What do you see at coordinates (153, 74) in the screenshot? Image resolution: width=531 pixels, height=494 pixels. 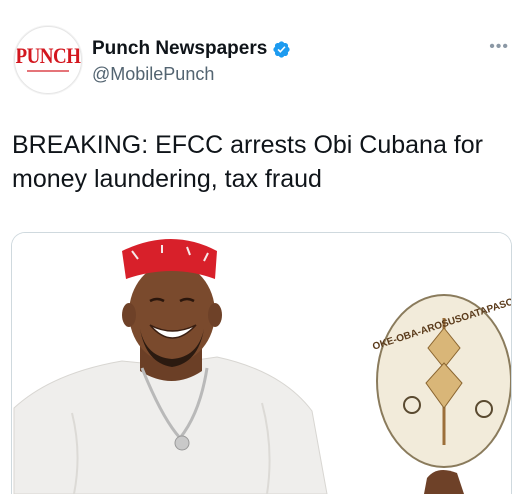 I see `account-handle: @MobilePunch` at bounding box center [153, 74].